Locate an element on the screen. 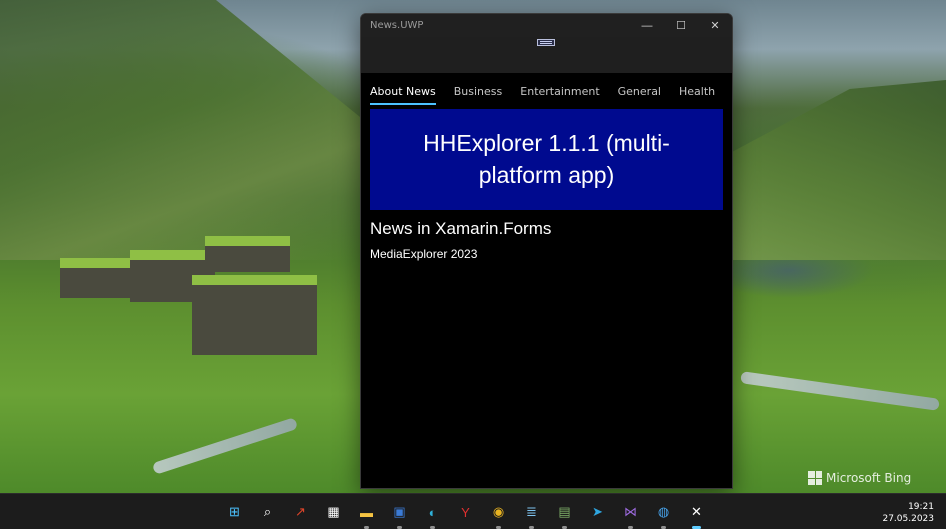 The height and width of the screenshot is (529, 946). image-viewer-icon: ▤ is located at coordinates (564, 514).